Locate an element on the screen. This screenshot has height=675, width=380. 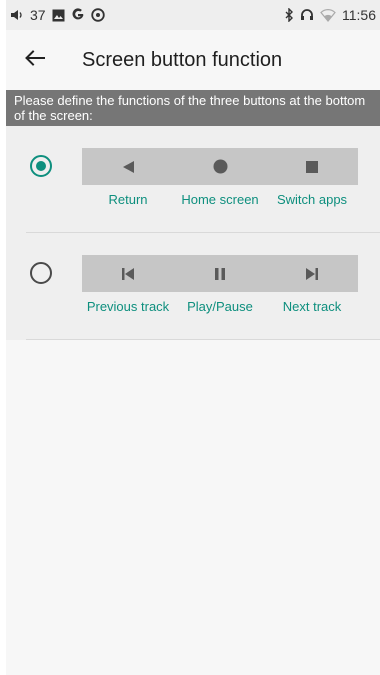
google-g-icon is located at coordinates (78, 15).